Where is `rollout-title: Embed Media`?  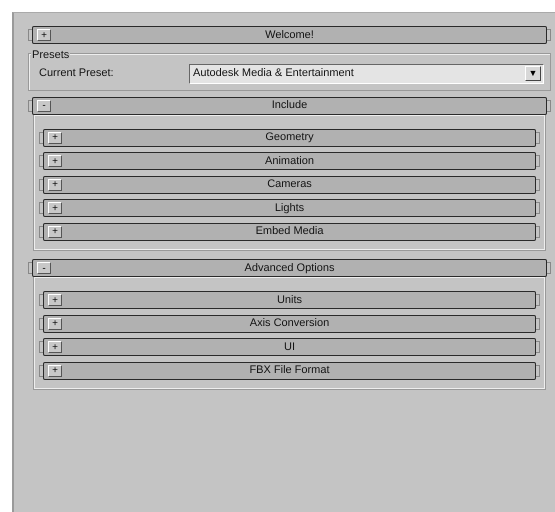 rollout-title: Embed Media is located at coordinates (290, 231).